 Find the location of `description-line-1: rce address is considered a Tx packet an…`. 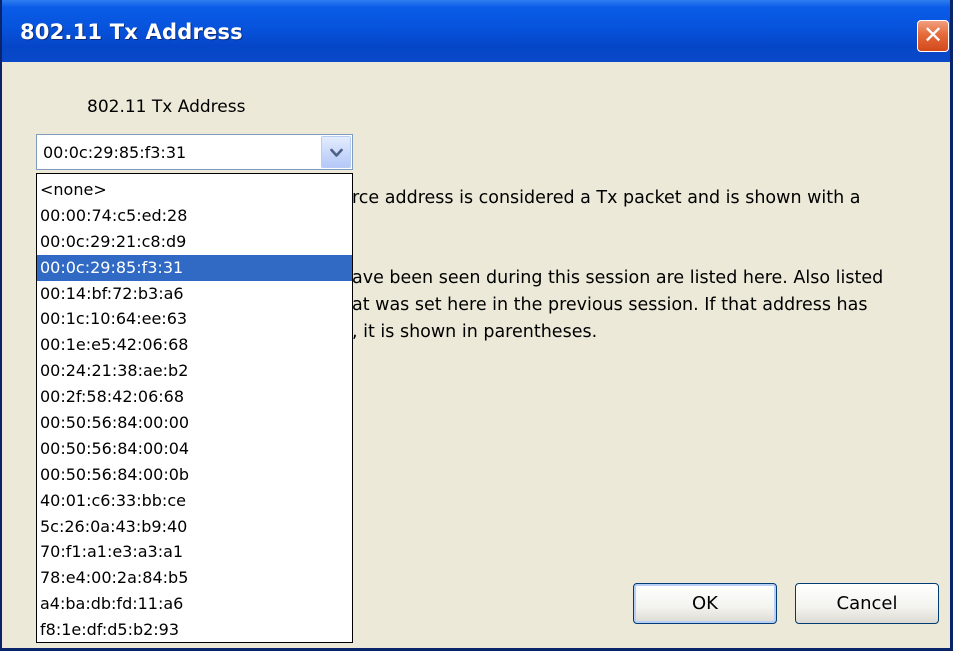

description-line-1: rce address is considered a Tx packet an… is located at coordinates (606, 198).